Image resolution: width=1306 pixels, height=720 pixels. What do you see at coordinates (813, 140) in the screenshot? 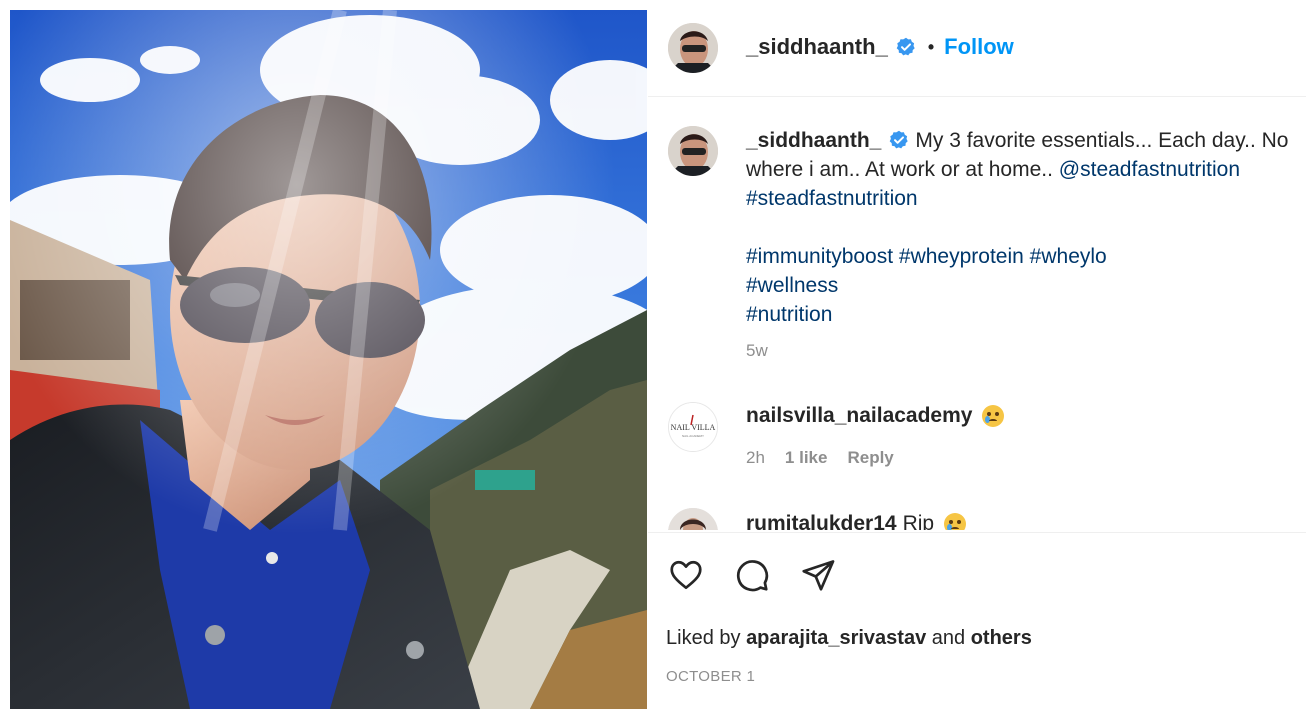
I see `caption-username: _siddhaanth_` at bounding box center [813, 140].